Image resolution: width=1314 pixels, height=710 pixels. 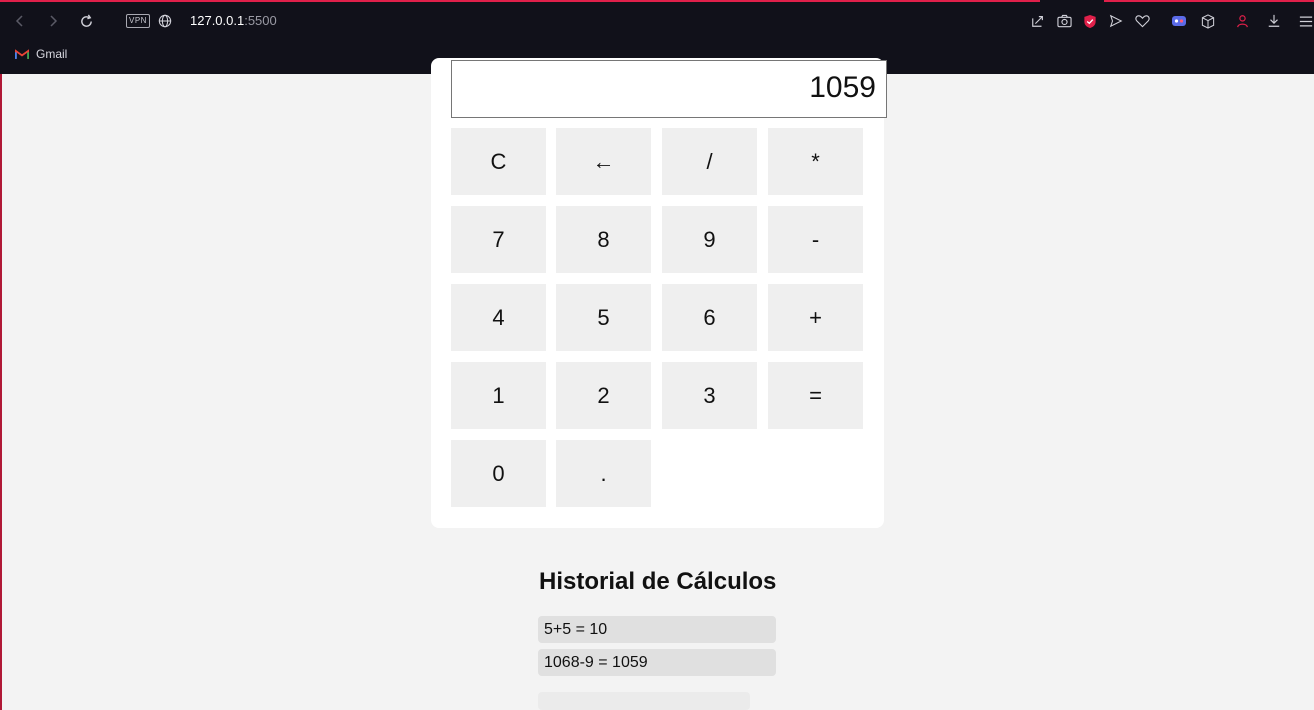 I want to click on address-bar: 127.0.0.1:5500, so click(x=233, y=20).